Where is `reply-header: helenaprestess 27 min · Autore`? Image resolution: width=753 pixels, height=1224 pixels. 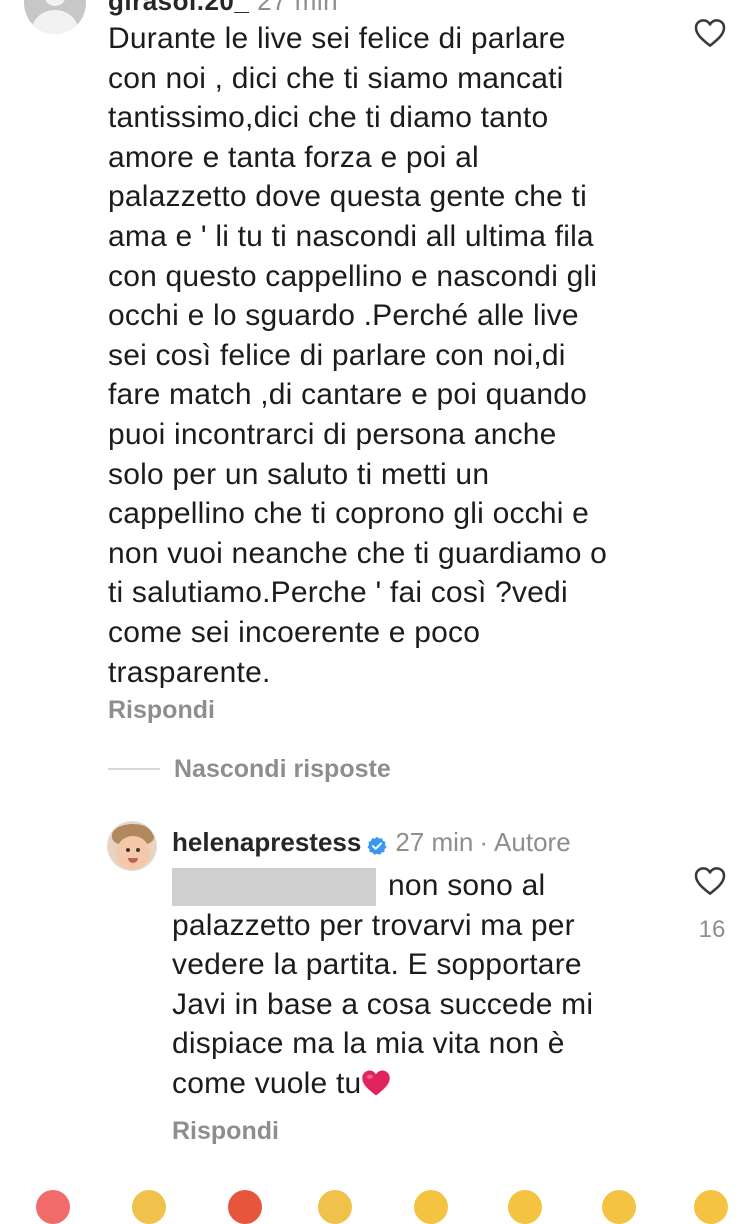 reply-header: helenaprestess 27 min · Autore is located at coordinates (371, 842).